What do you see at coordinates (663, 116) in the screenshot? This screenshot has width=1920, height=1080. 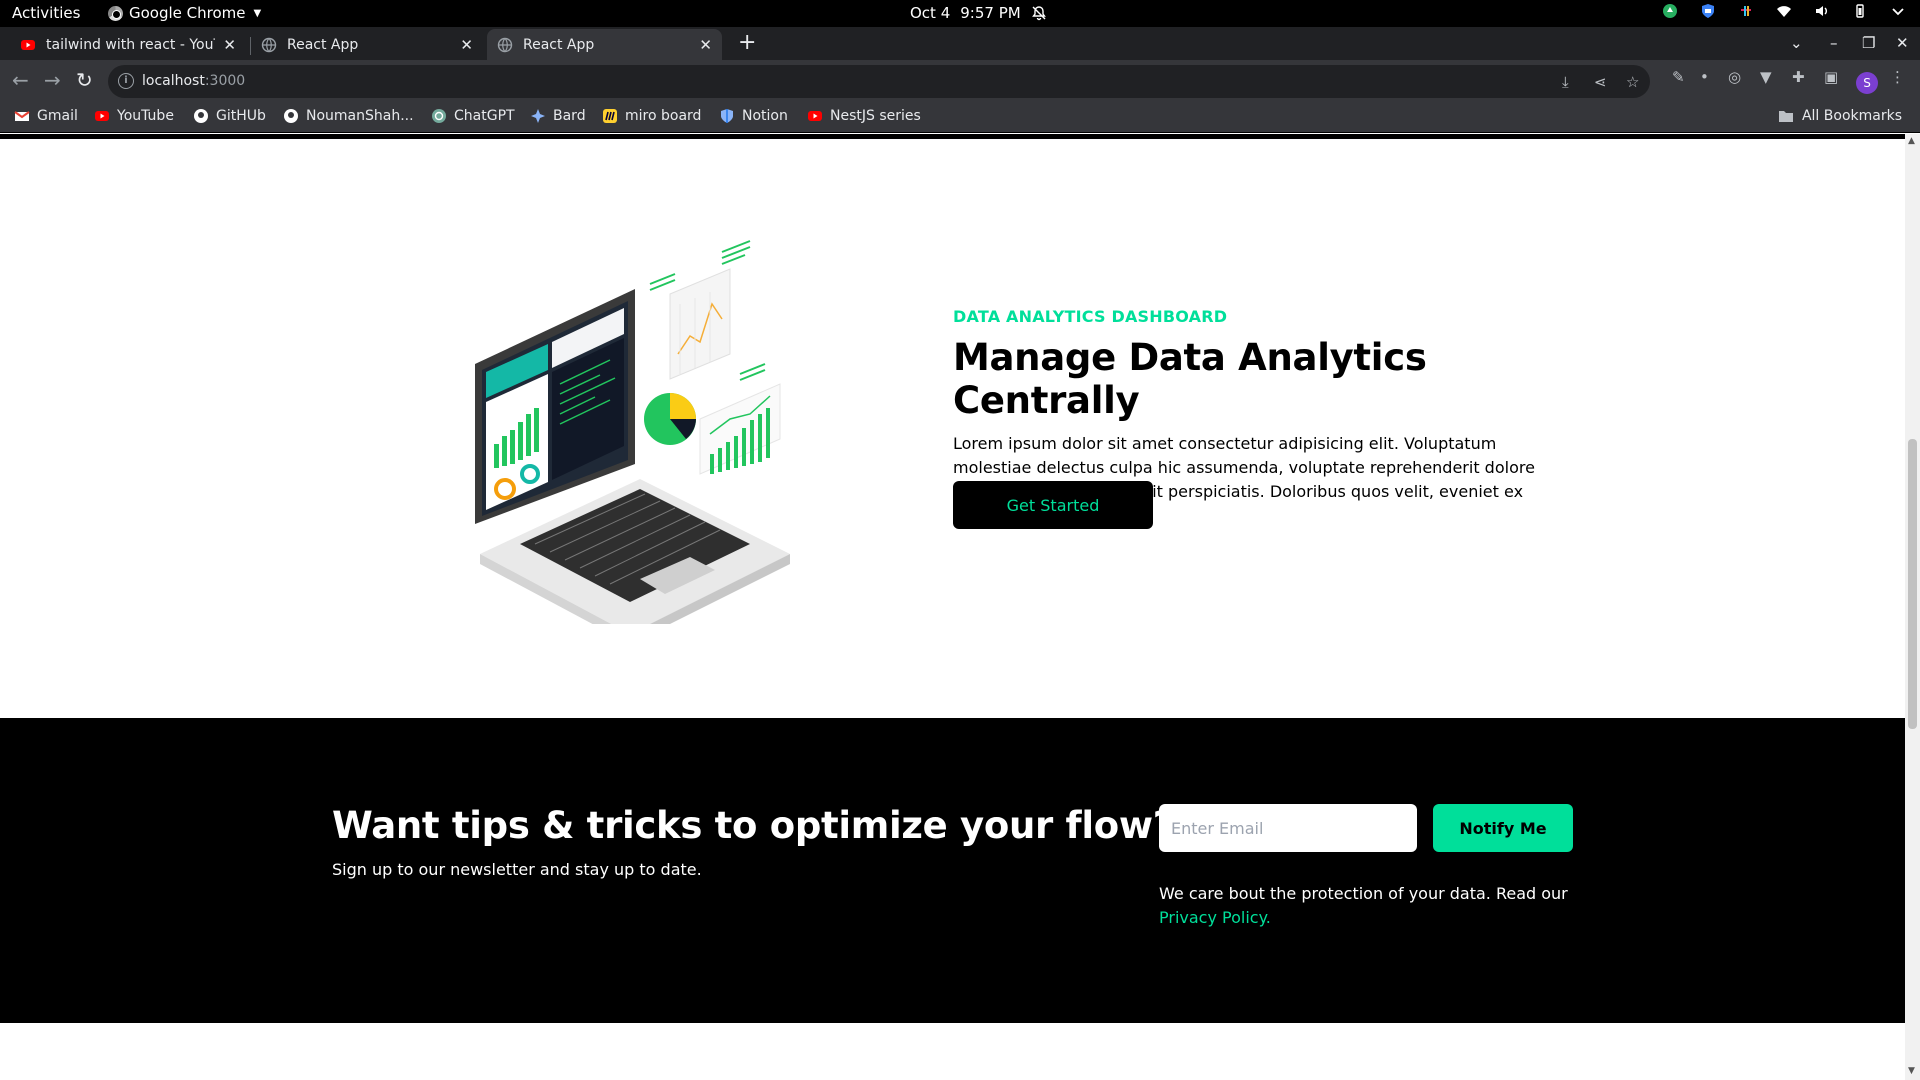 I see `bookmark-label: miro board` at bounding box center [663, 116].